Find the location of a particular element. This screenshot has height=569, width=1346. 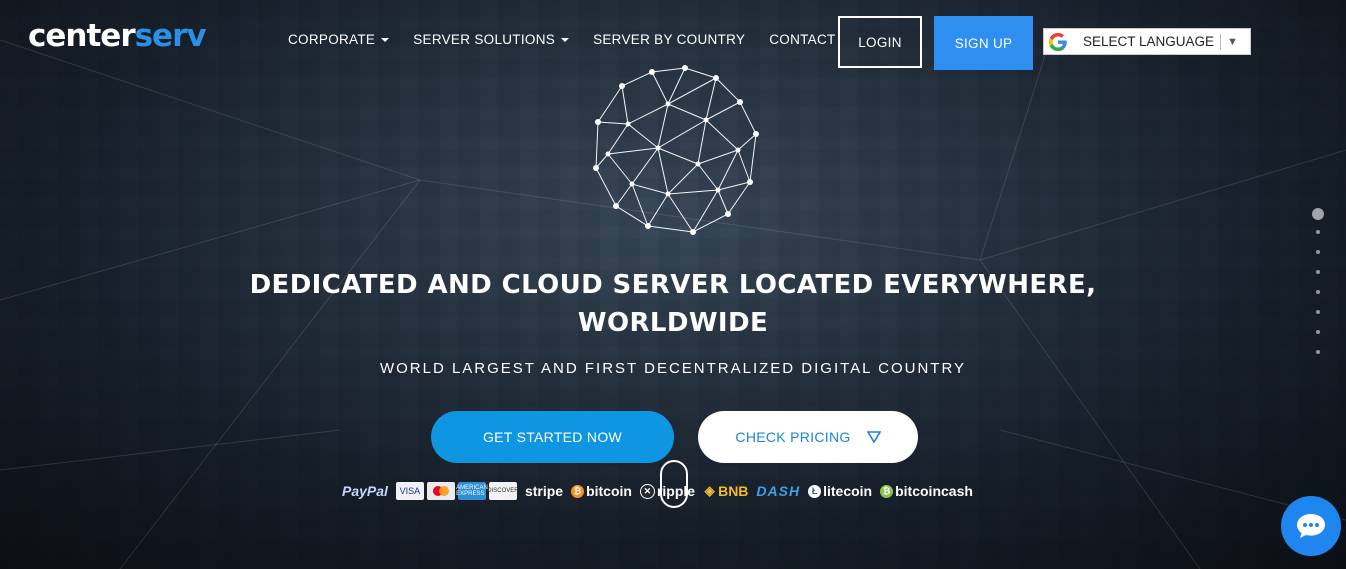

get-started-button: GET STARTED NOW is located at coordinates (552, 437).